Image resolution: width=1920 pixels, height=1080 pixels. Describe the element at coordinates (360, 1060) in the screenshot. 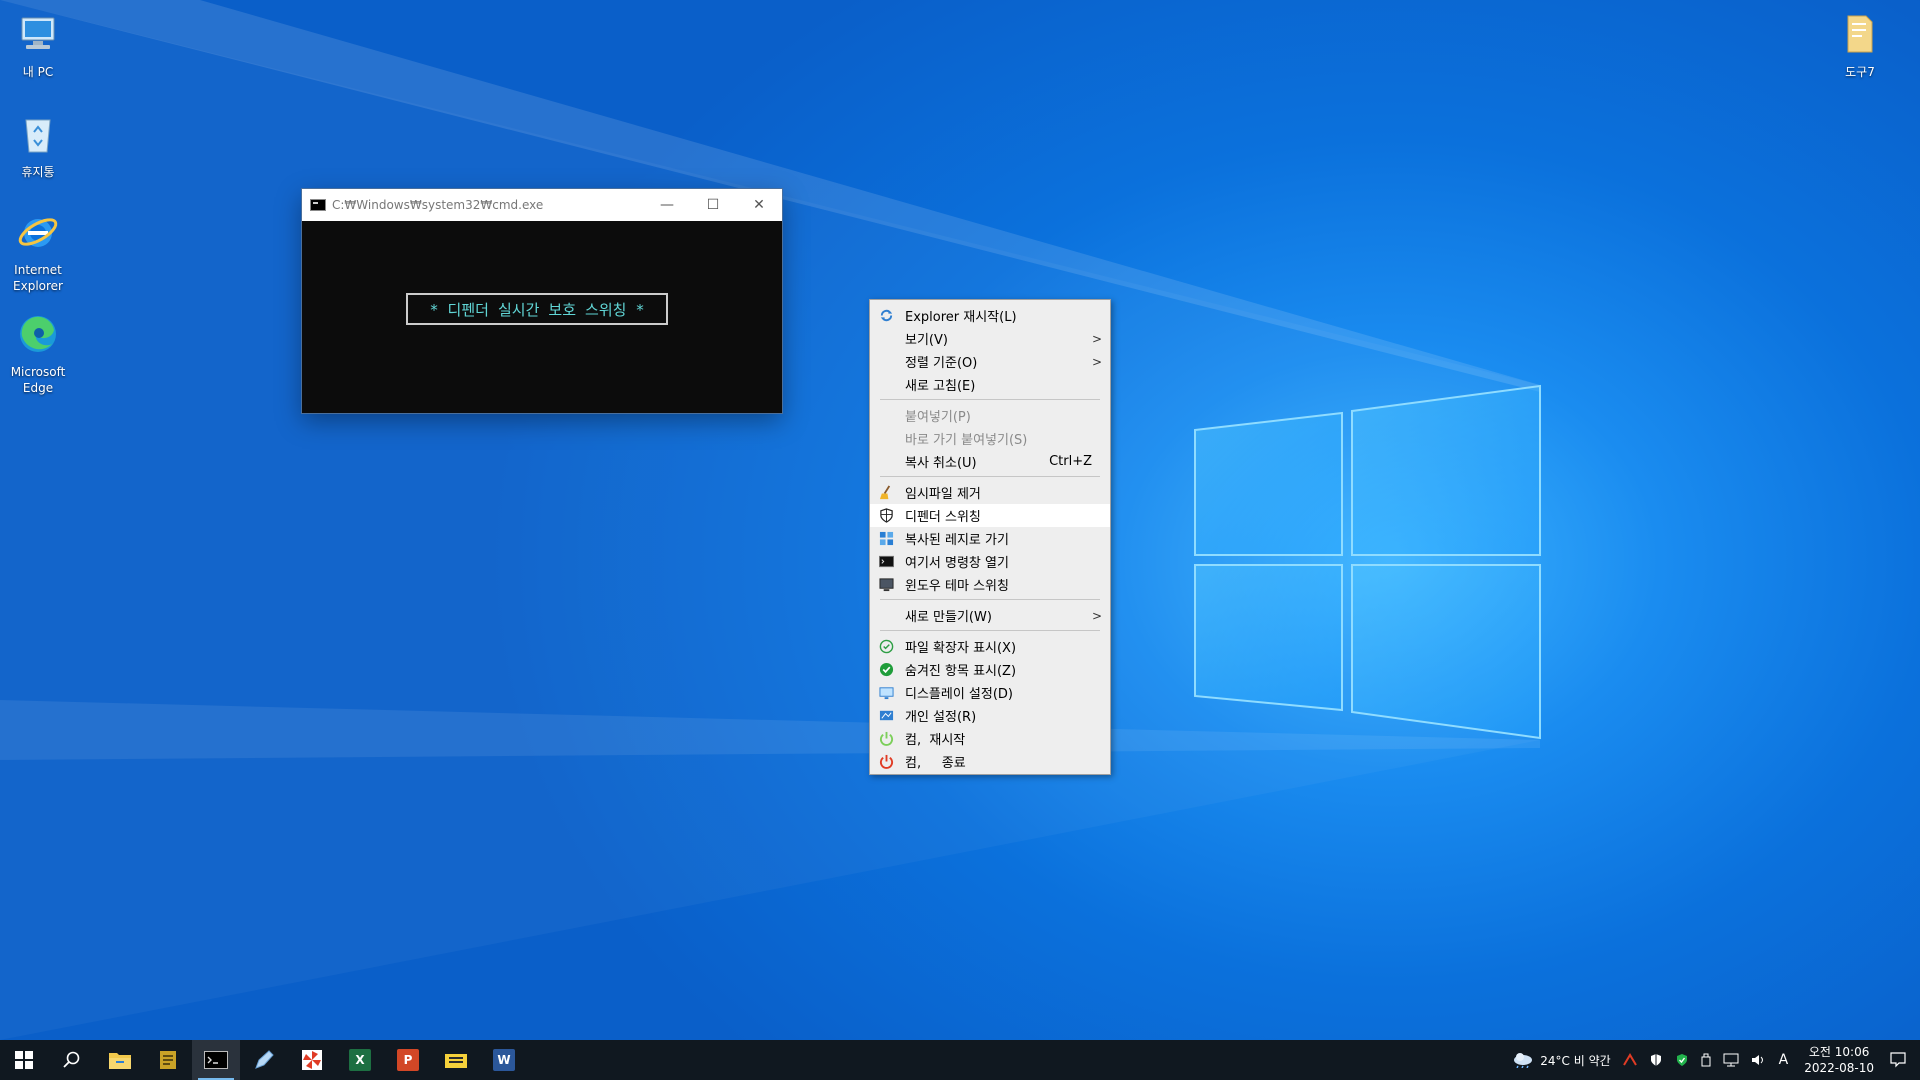

I see `taskbar-app-excel: X` at that location.